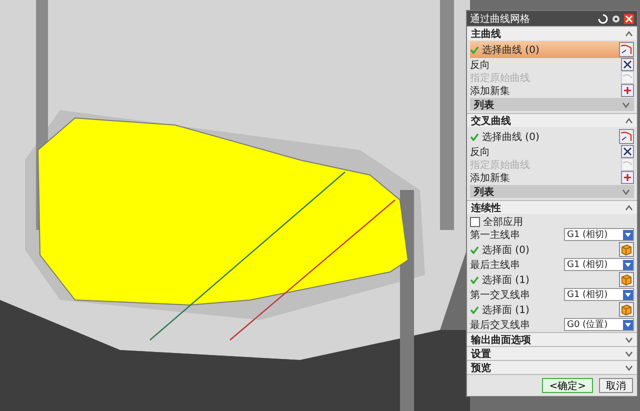  Describe the element at coordinates (552, 221) in the screenshot. I see `checkbox-row: 全部应用` at that location.